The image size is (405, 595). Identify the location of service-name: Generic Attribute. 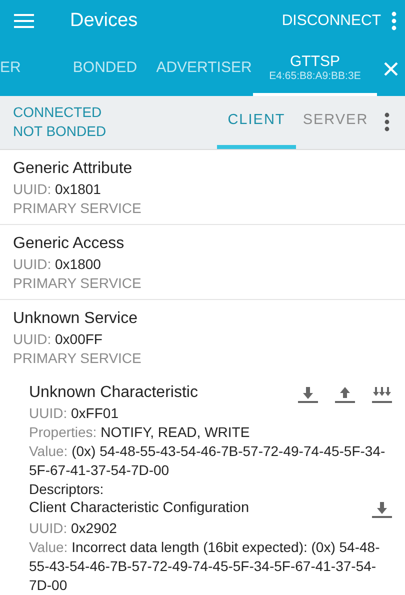
(73, 168).